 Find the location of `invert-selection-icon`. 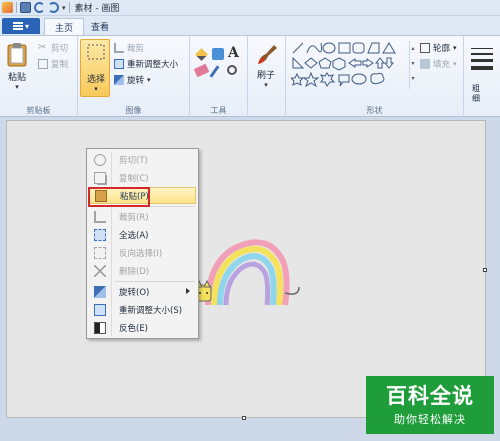

invert-selection-icon is located at coordinates (100, 252).